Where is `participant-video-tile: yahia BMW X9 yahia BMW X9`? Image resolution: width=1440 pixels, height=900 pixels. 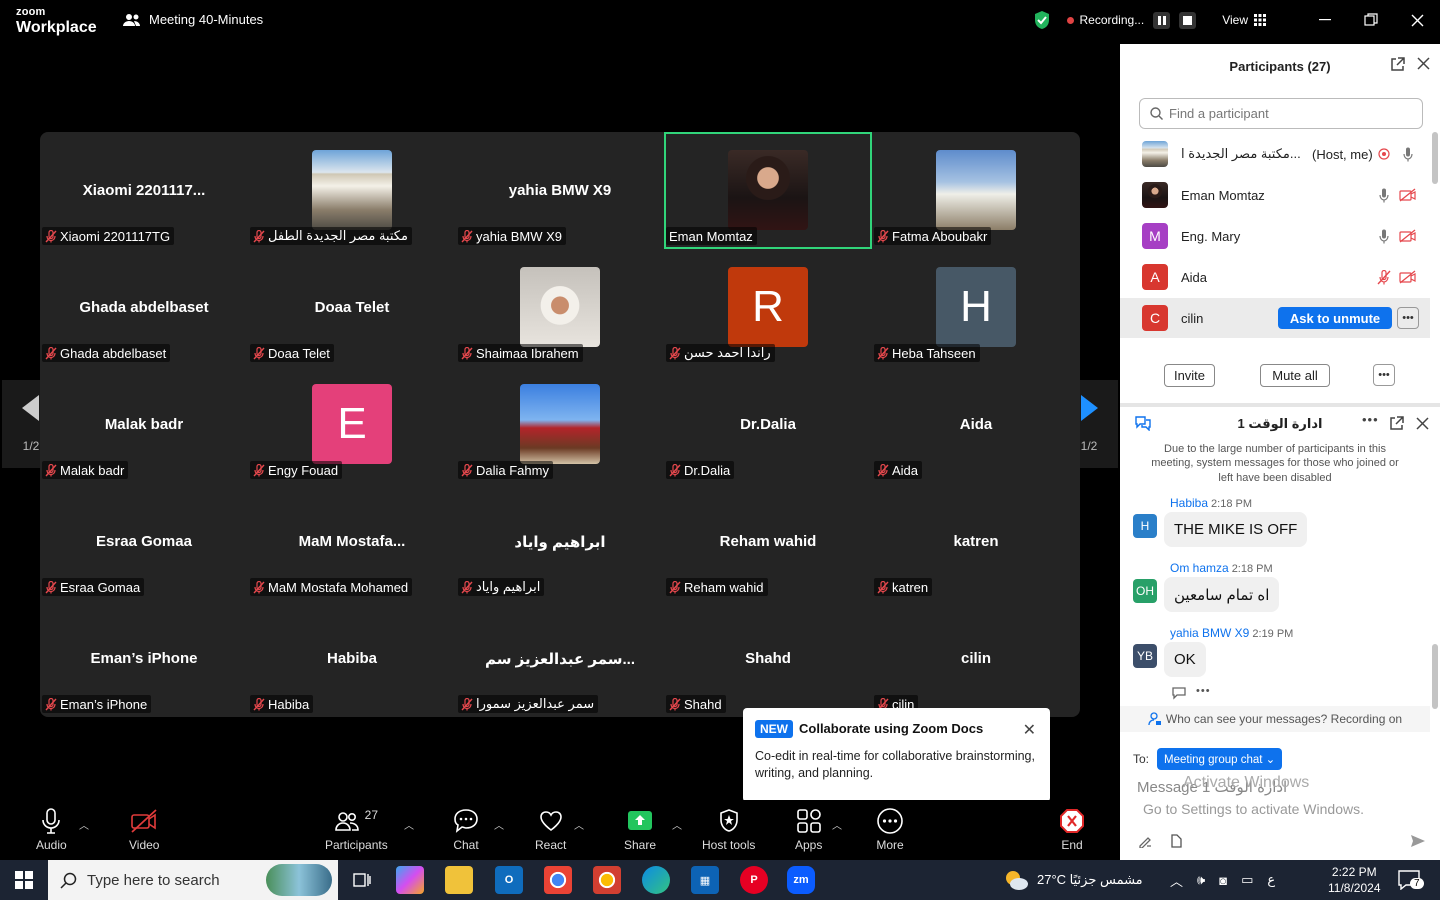
participant-video-tile: yahia BMW X9 yahia BMW X9 is located at coordinates (560, 190).